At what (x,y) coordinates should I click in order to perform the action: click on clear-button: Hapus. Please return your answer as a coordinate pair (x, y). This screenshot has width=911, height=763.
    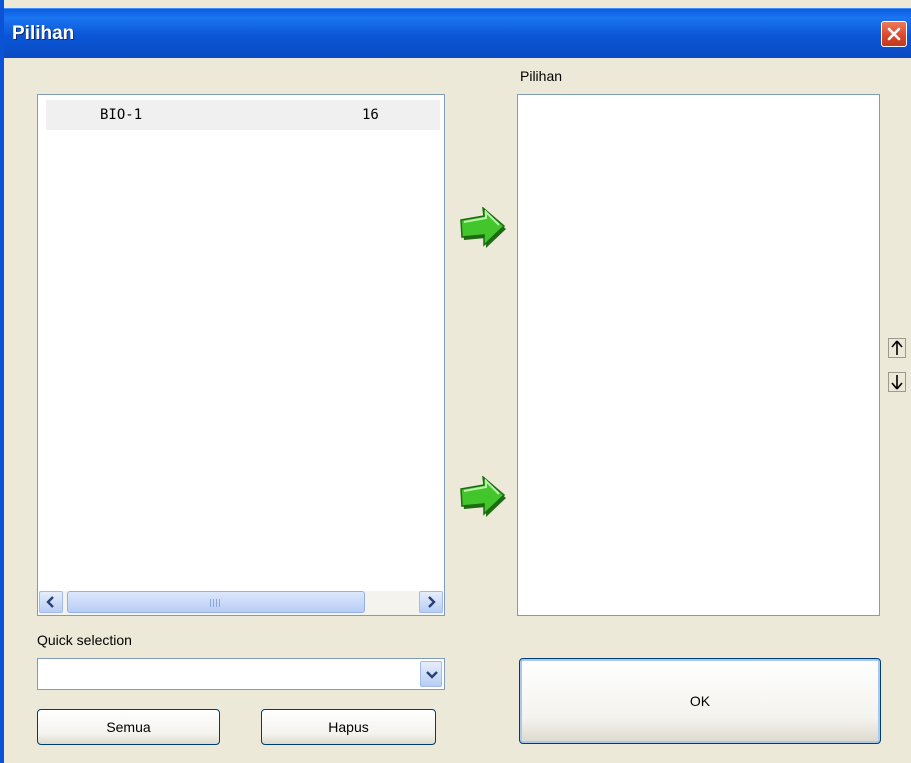
    Looking at the image, I should click on (348, 727).